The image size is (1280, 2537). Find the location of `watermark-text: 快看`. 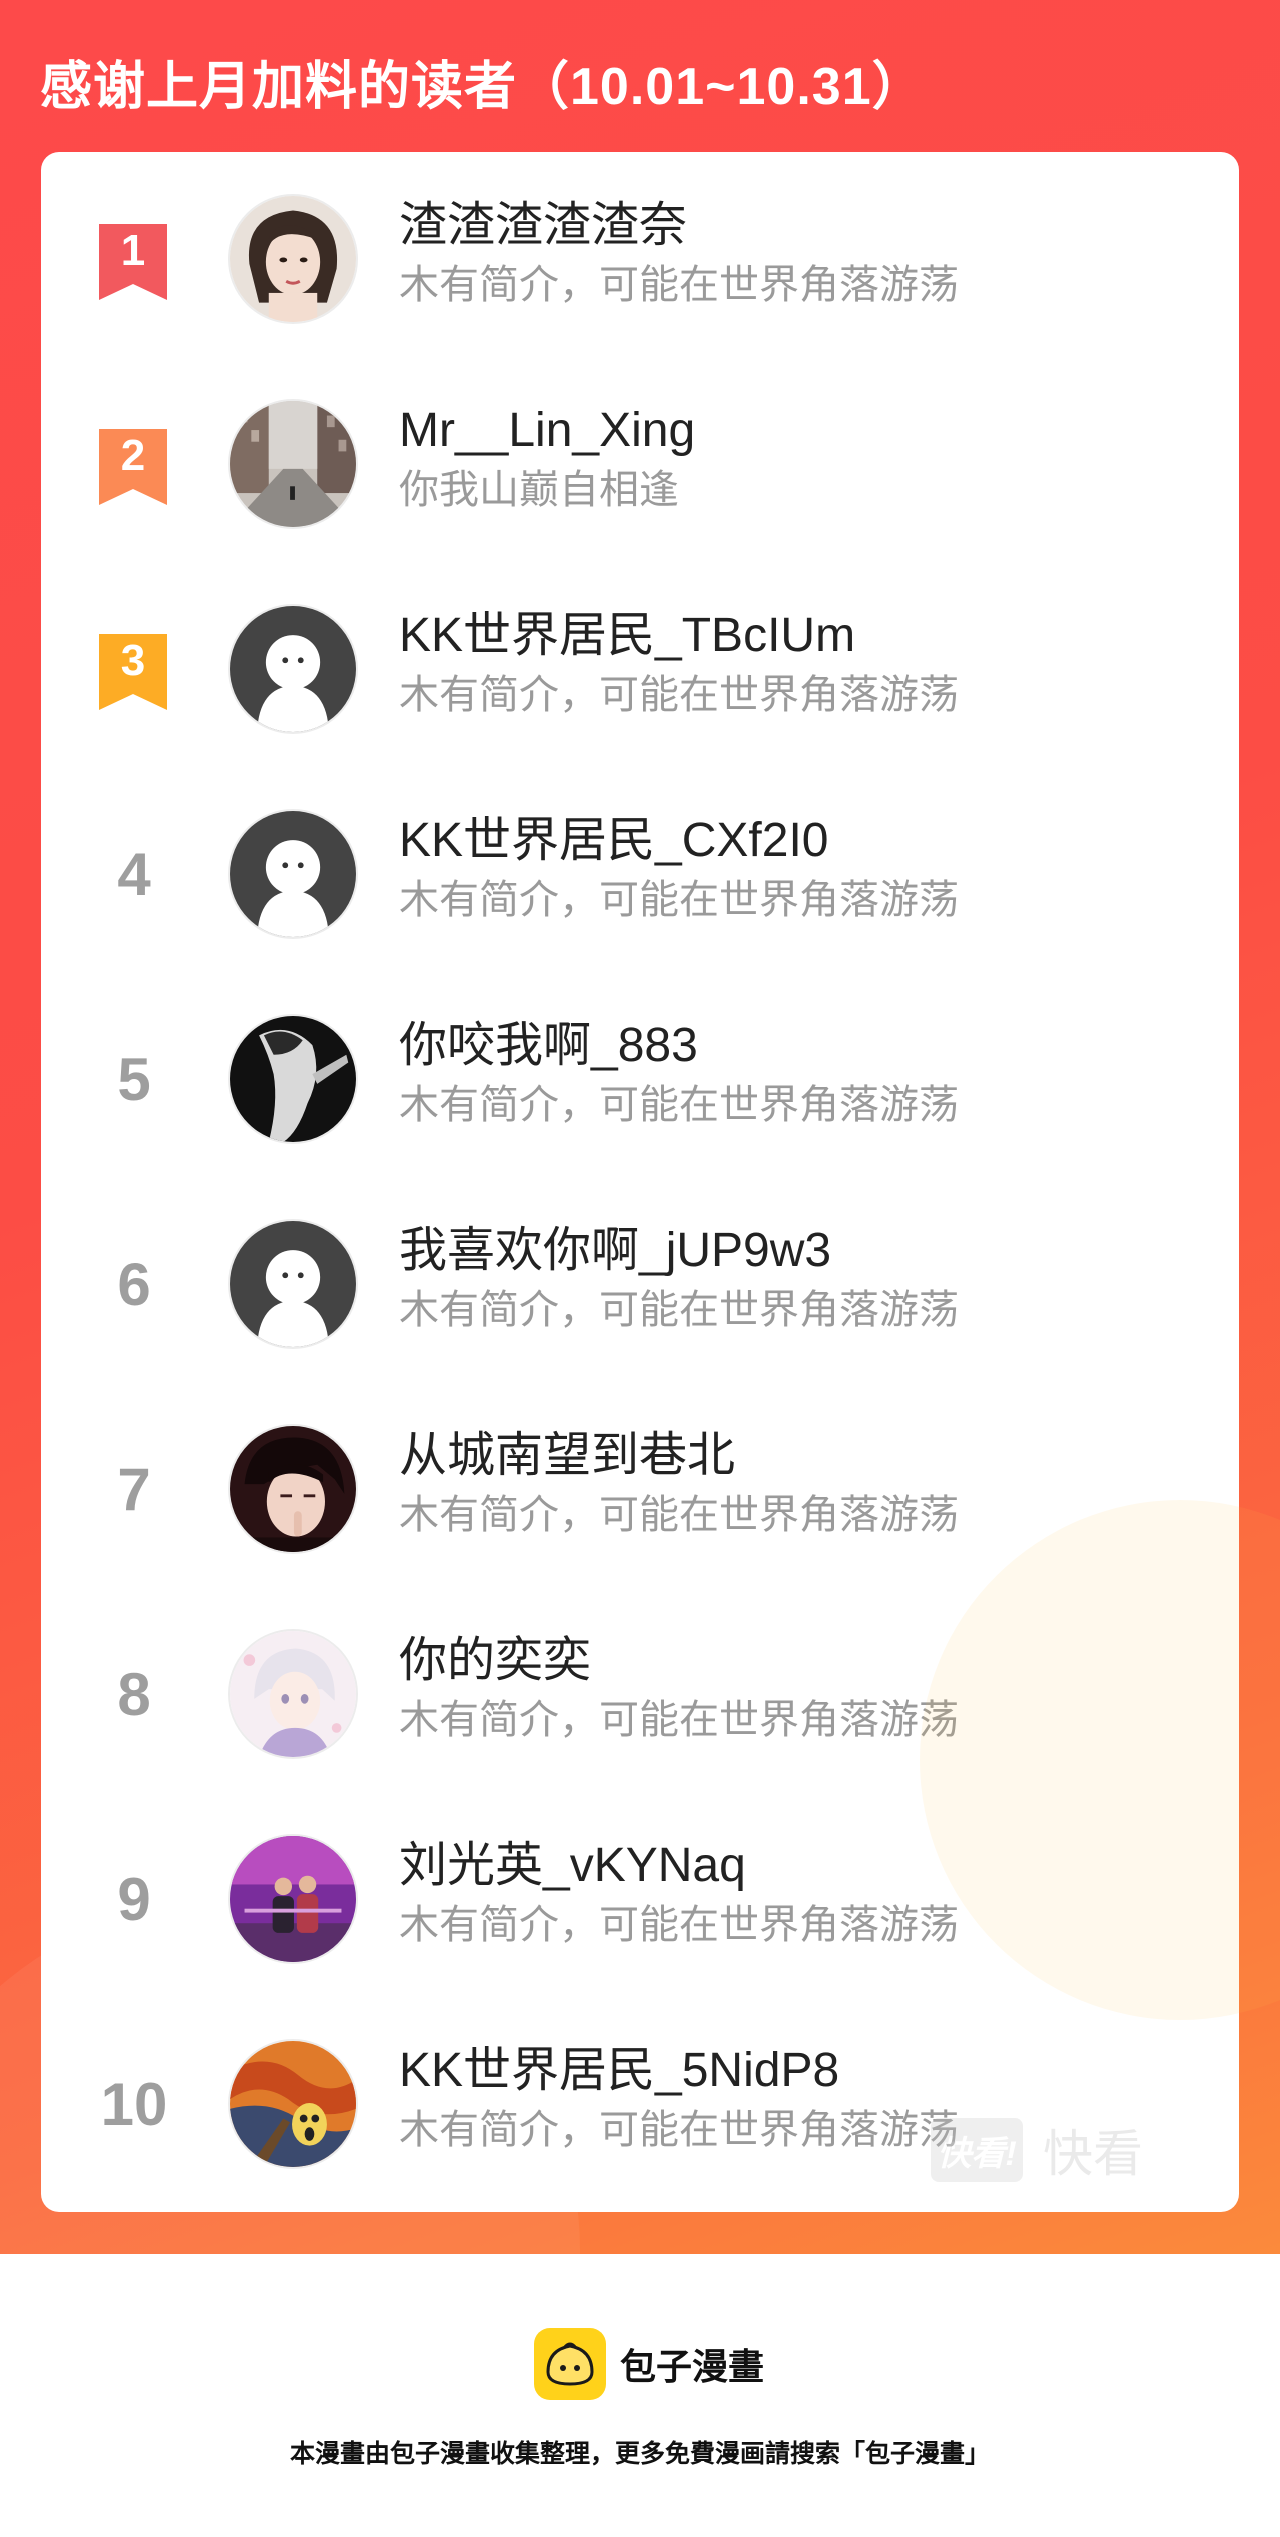

watermark-text: 快看 is located at coordinates (1093, 2154).